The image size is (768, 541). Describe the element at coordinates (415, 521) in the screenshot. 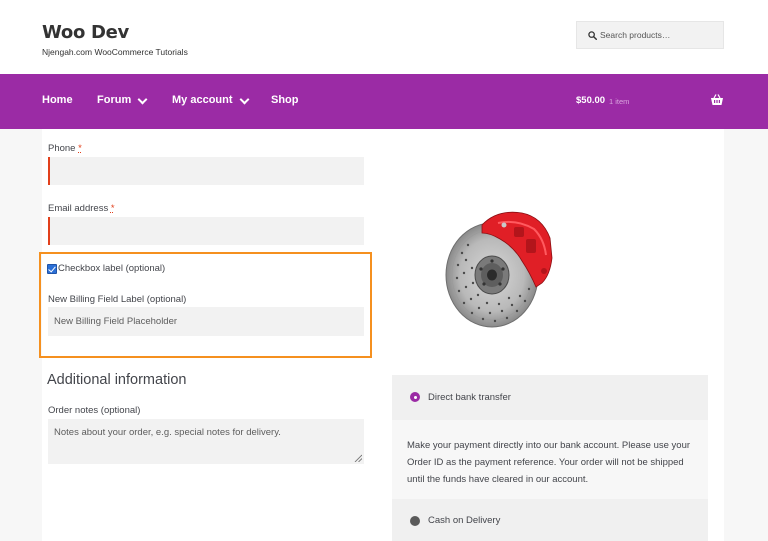

I see `payment-radio-cod` at that location.